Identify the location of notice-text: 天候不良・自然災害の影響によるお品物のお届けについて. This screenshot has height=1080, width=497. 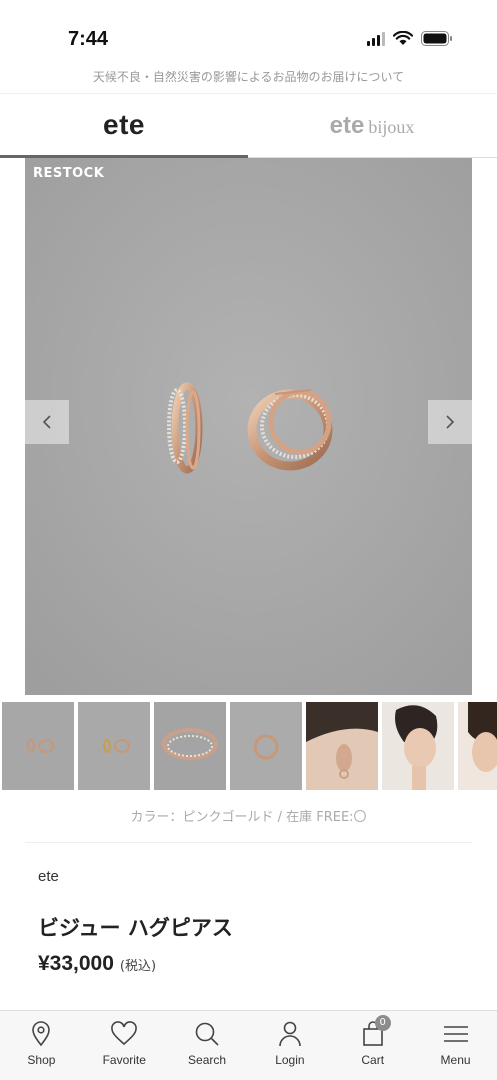
(248, 76).